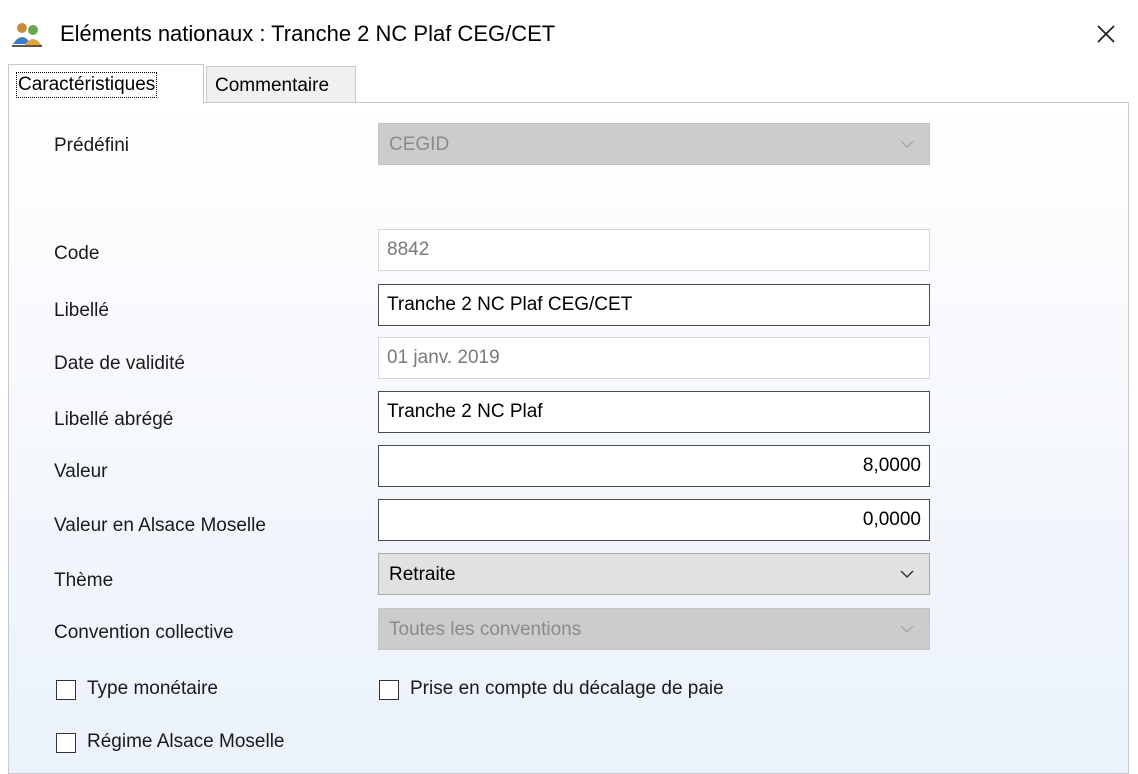 The height and width of the screenshot is (774, 1138). What do you see at coordinates (654, 466) in the screenshot?
I see `valeur-field: 8,0000` at bounding box center [654, 466].